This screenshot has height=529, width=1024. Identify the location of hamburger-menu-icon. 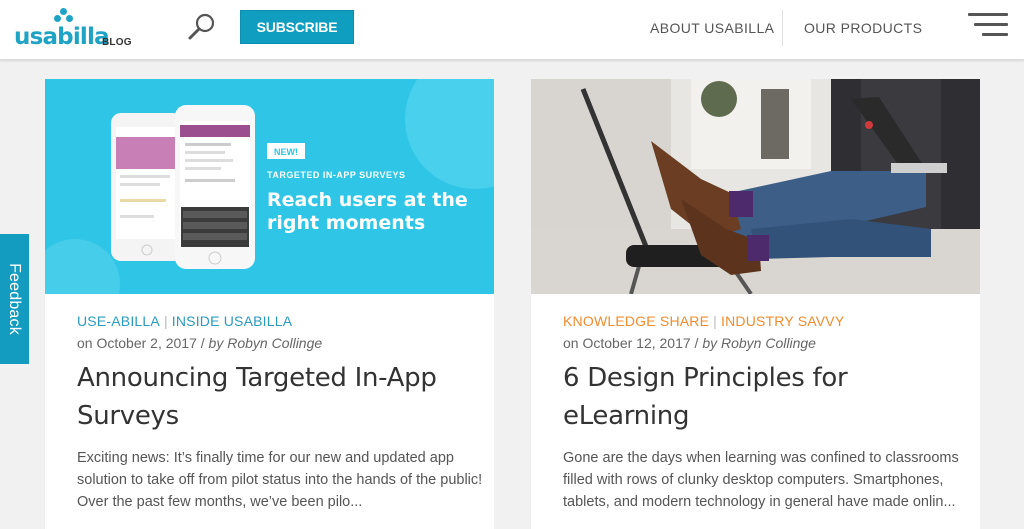
(988, 26).